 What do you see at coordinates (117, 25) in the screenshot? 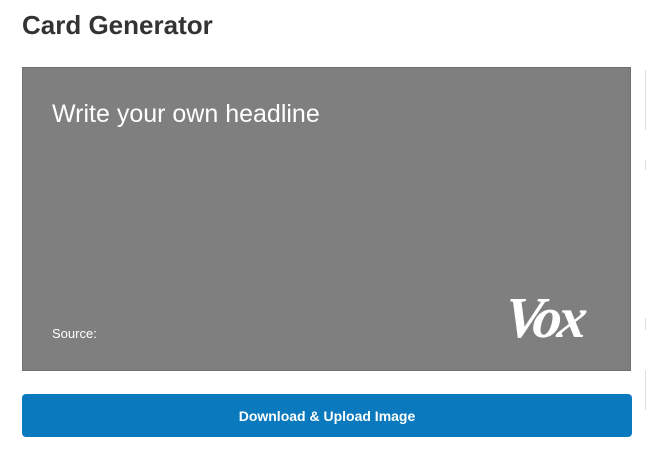
I see `page-title: Card Generator` at bounding box center [117, 25].